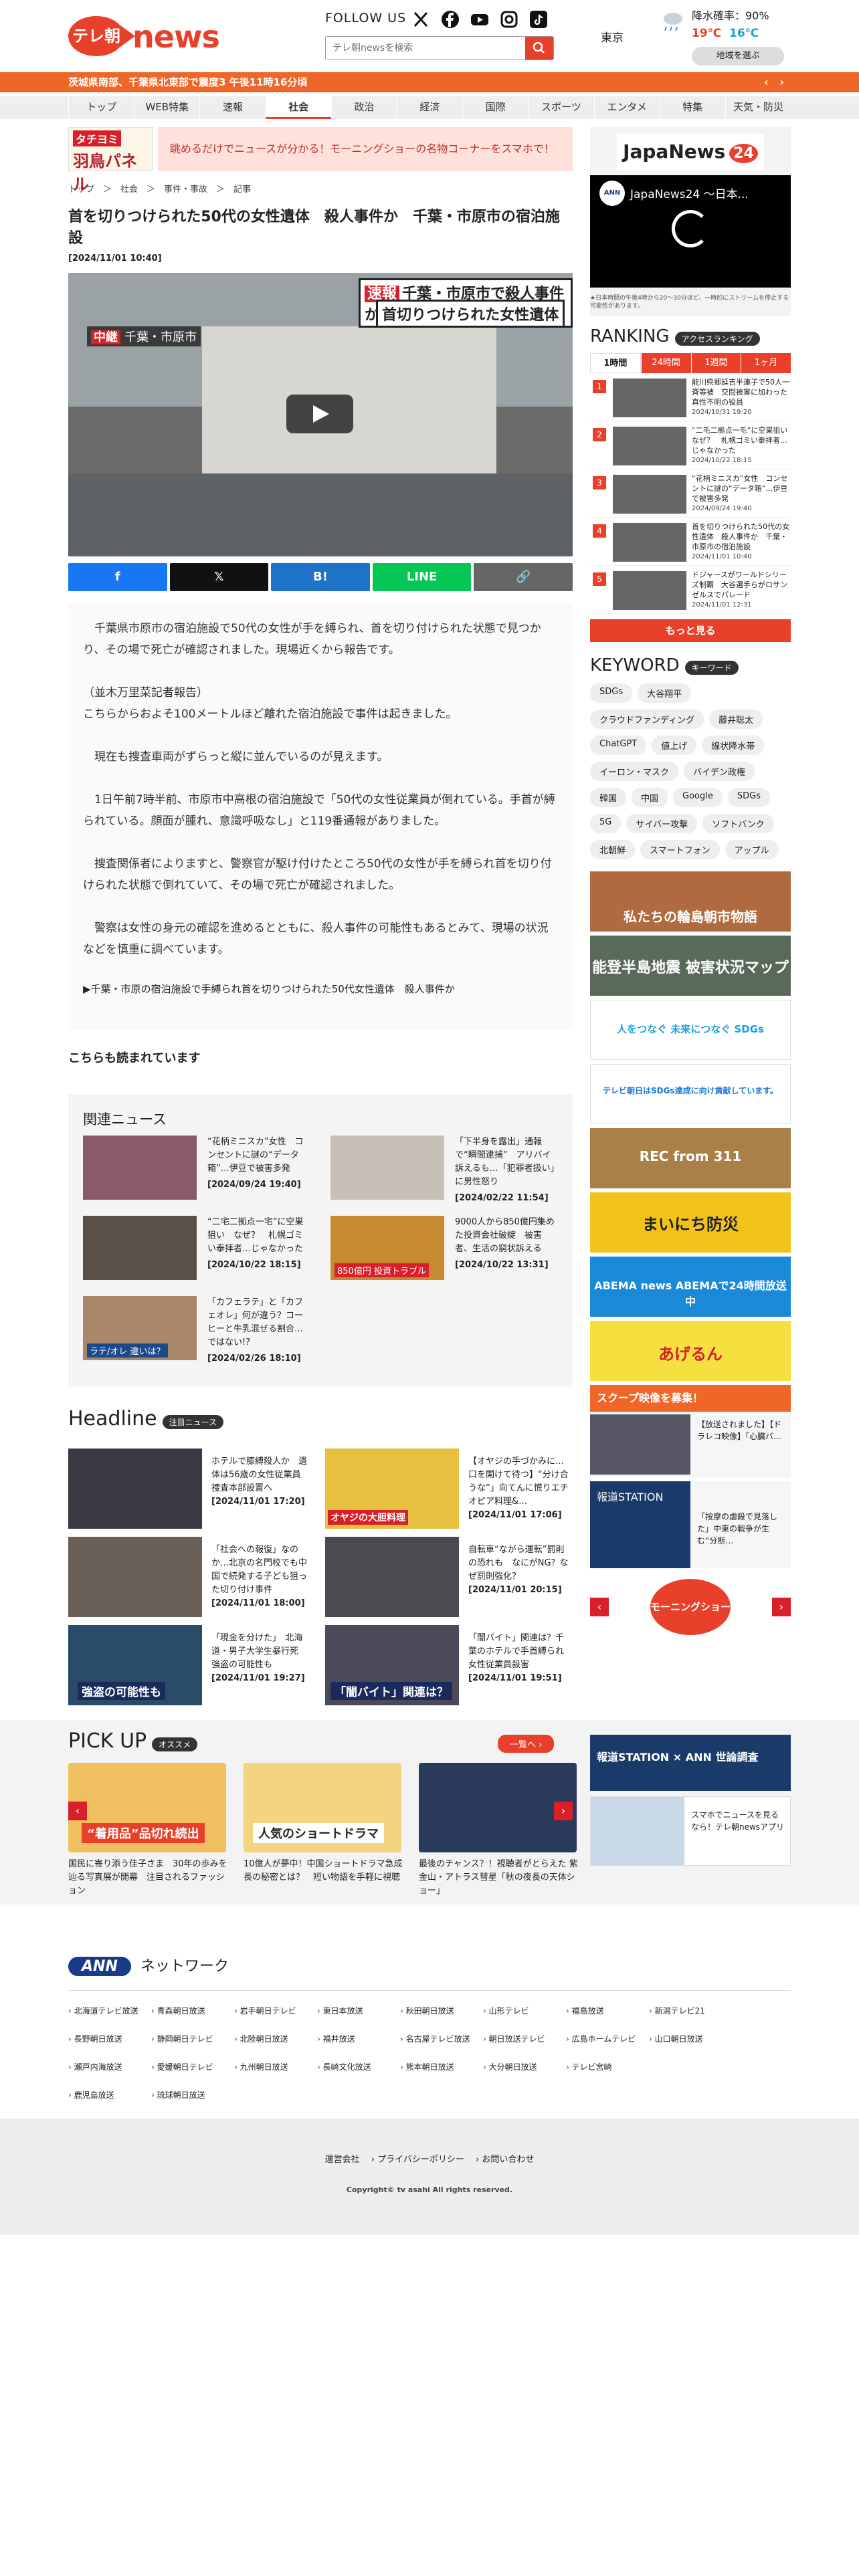  I want to click on keyword-tag: スマートフォン, so click(680, 849).